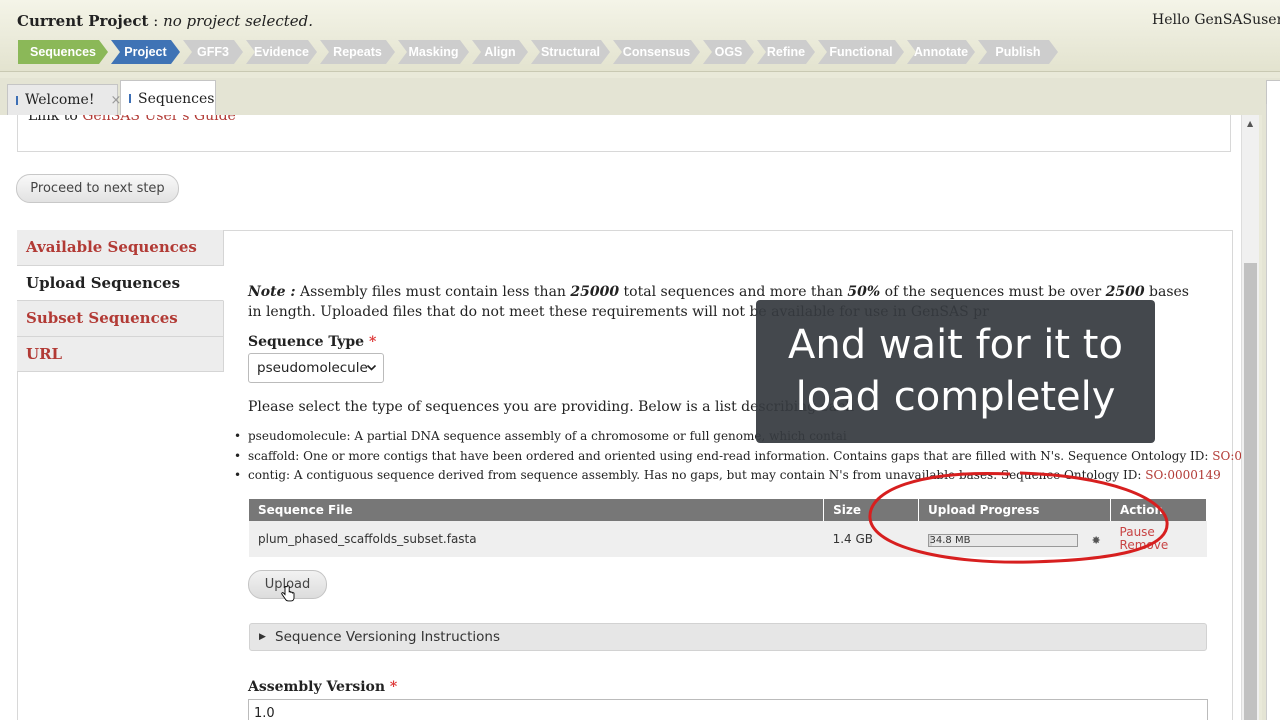 The height and width of the screenshot is (720, 1280). I want to click on step-functional: Functional, so click(861, 52).